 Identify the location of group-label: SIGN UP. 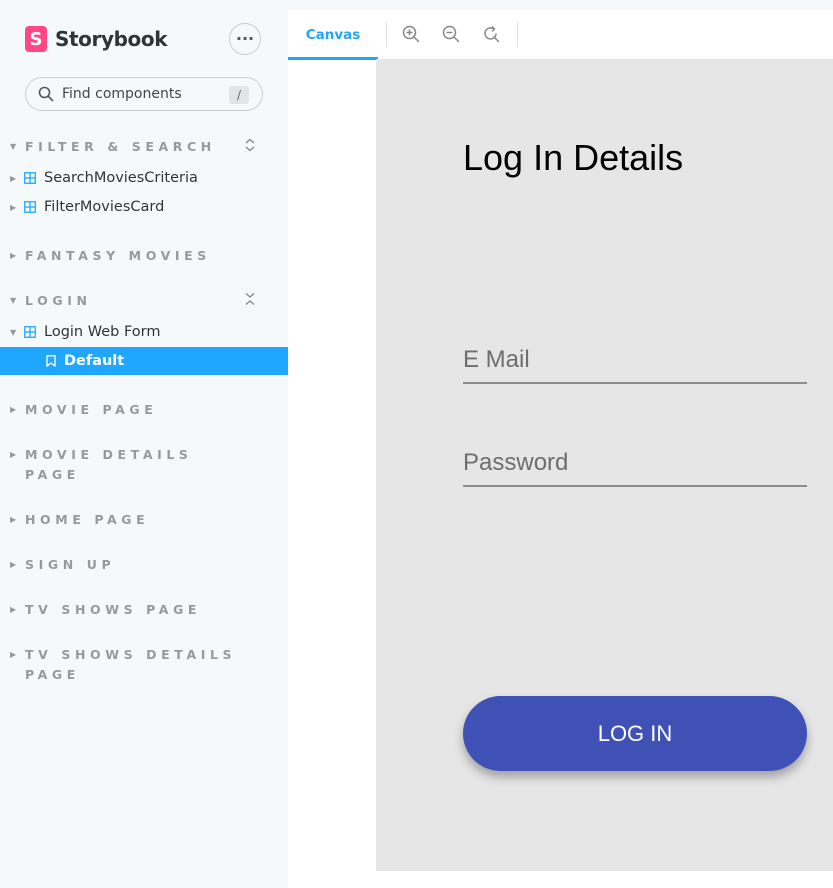
(70, 564).